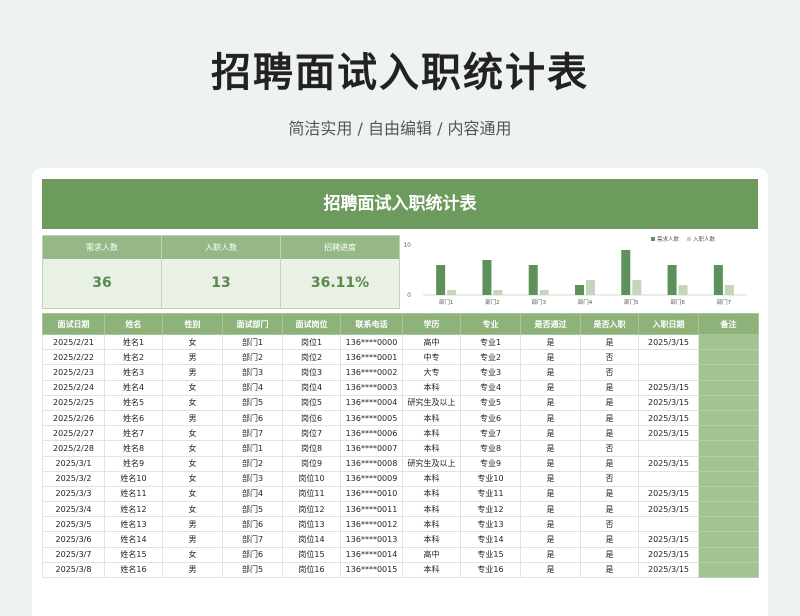 Image resolution: width=800 pixels, height=616 pixels. Describe the element at coordinates (431, 324) in the screenshot. I see `column-header: 学历` at that location.